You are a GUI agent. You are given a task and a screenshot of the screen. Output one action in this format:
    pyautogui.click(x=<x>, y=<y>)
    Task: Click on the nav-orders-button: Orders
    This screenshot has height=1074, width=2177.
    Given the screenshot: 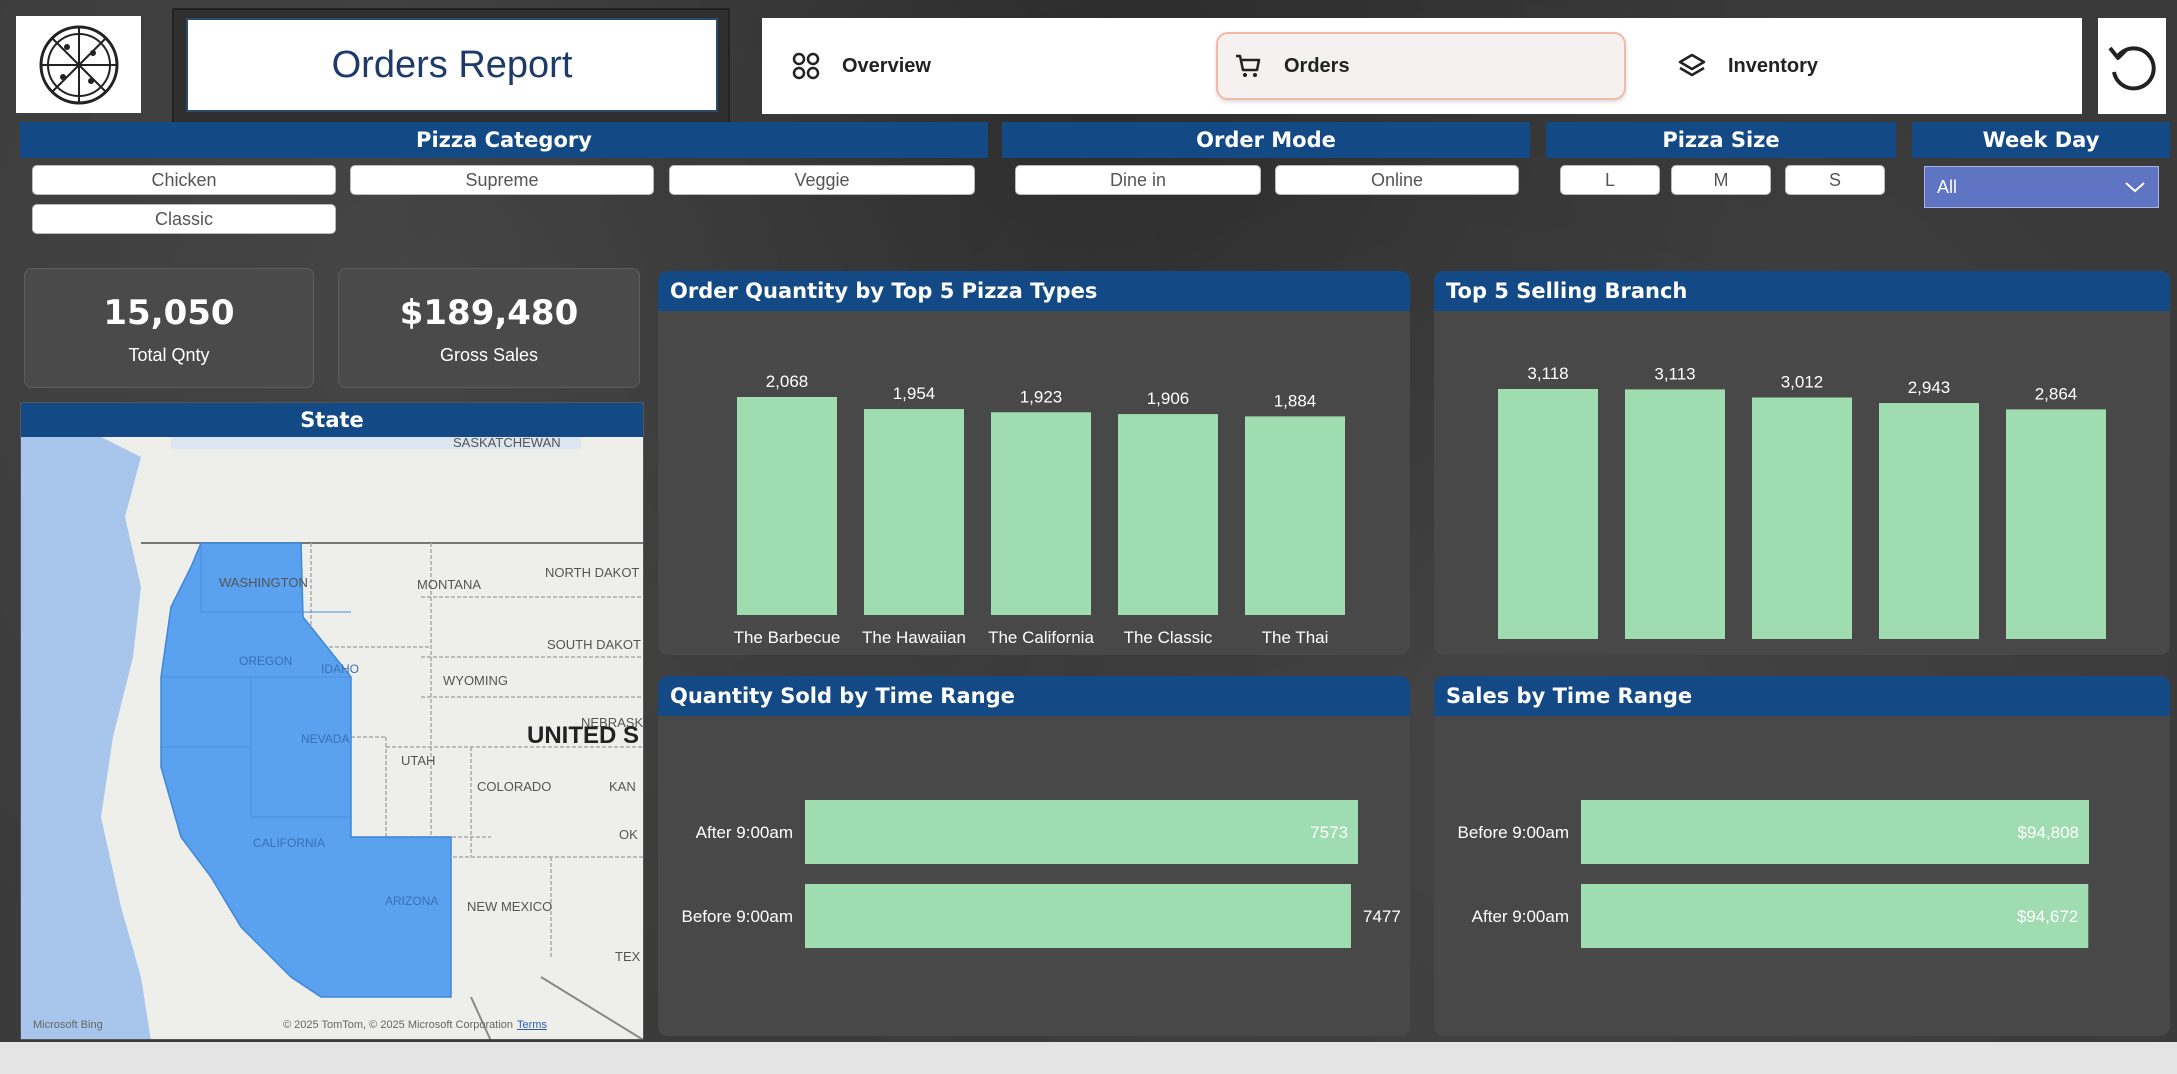 What is the action you would take?
    pyautogui.click(x=1421, y=66)
    